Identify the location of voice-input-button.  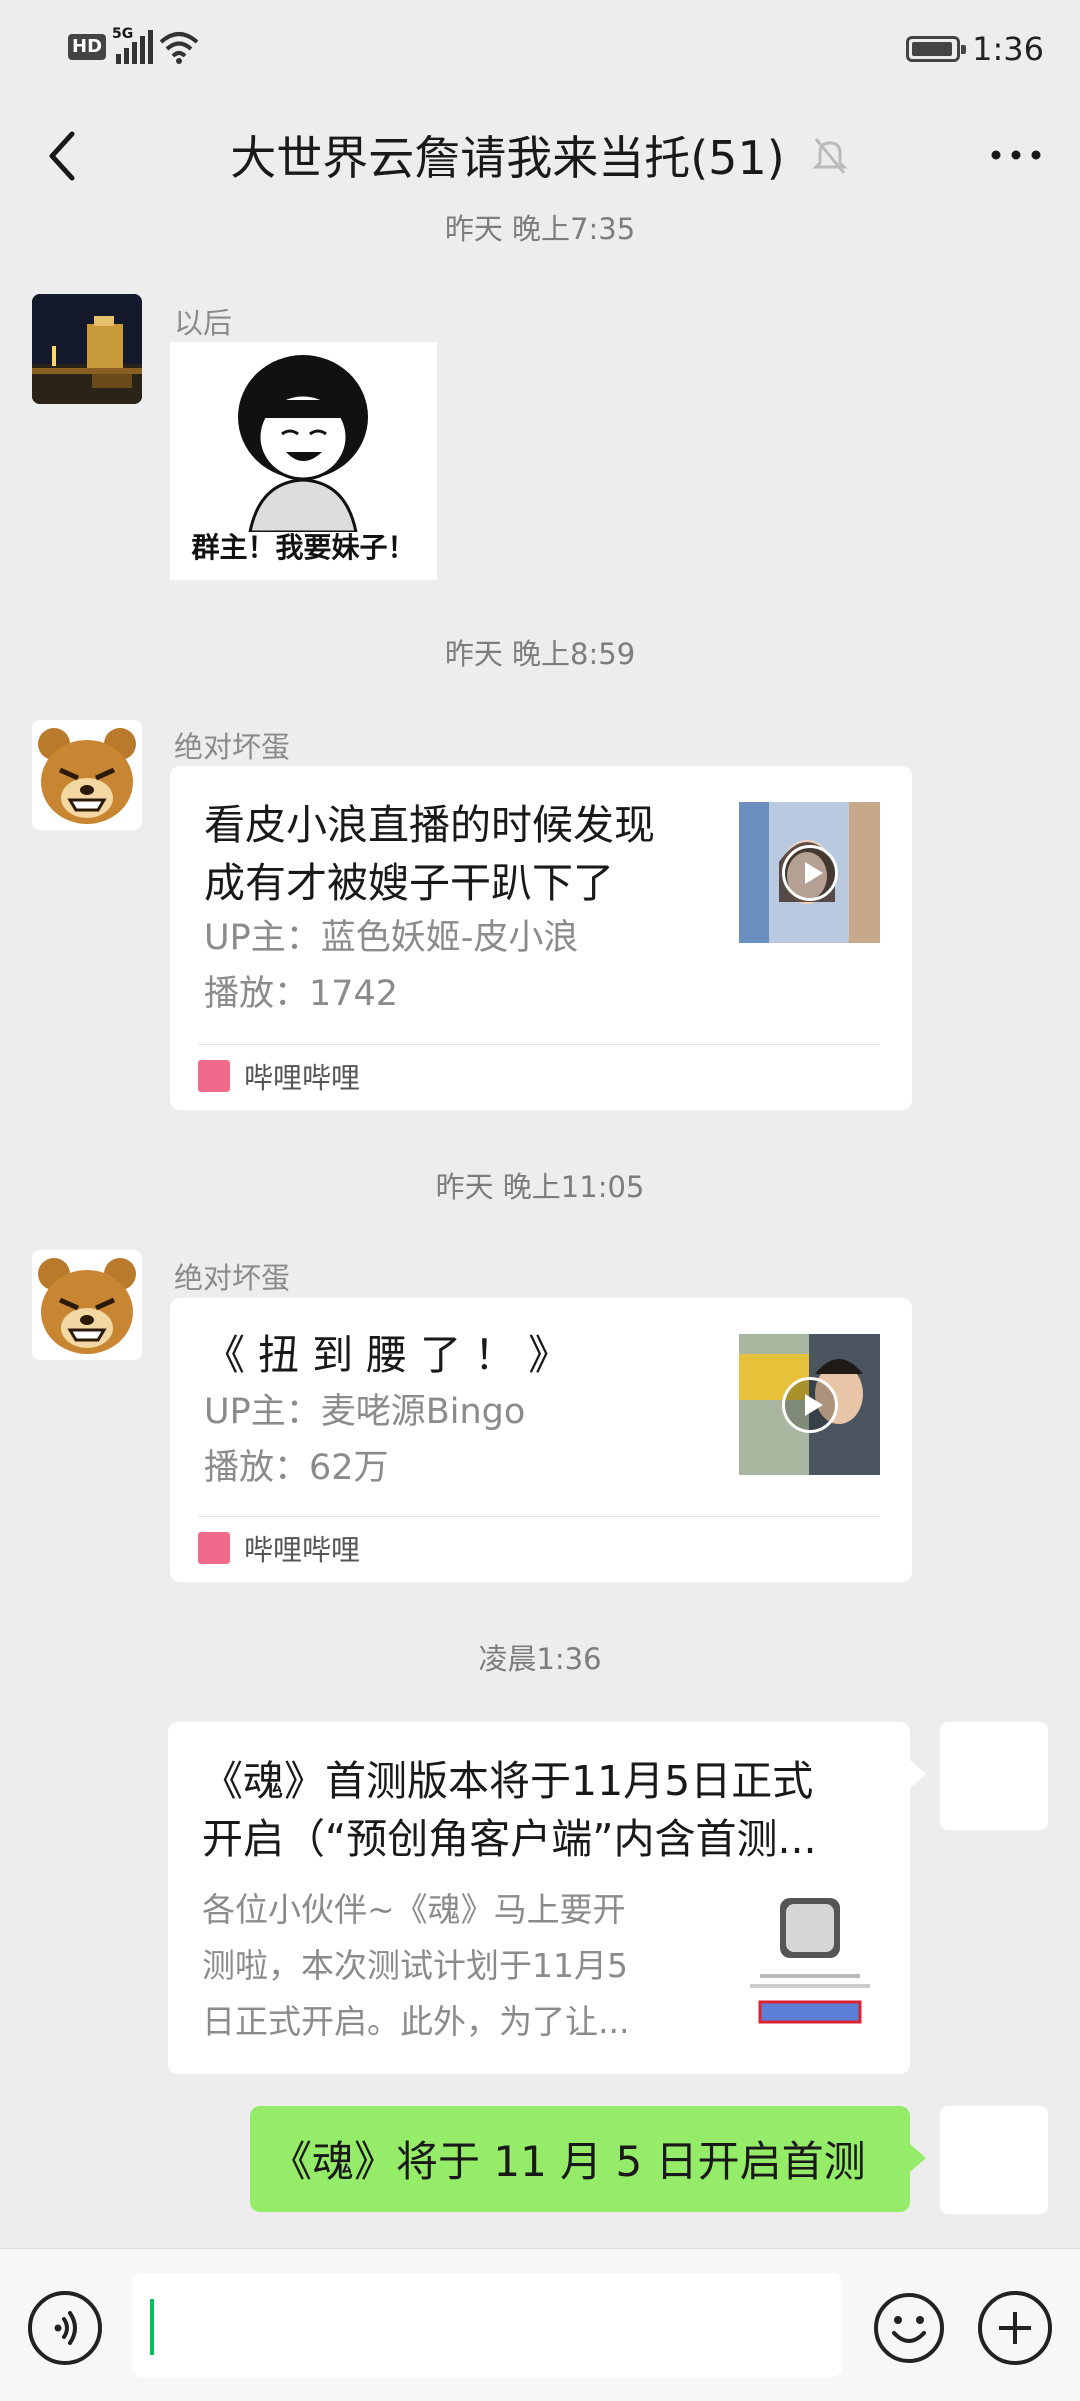
(65, 2328).